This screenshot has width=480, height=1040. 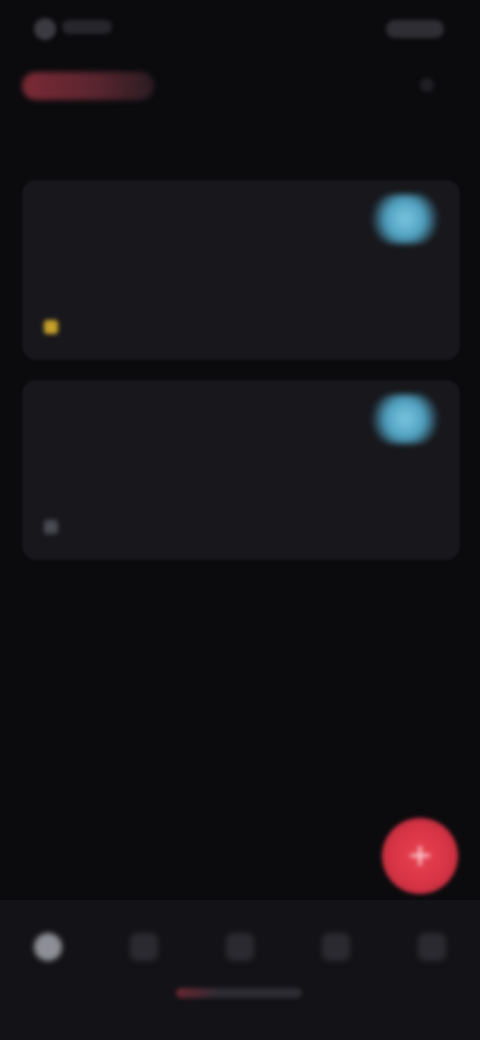 I want to click on clock-icon, so click(x=144, y=947).